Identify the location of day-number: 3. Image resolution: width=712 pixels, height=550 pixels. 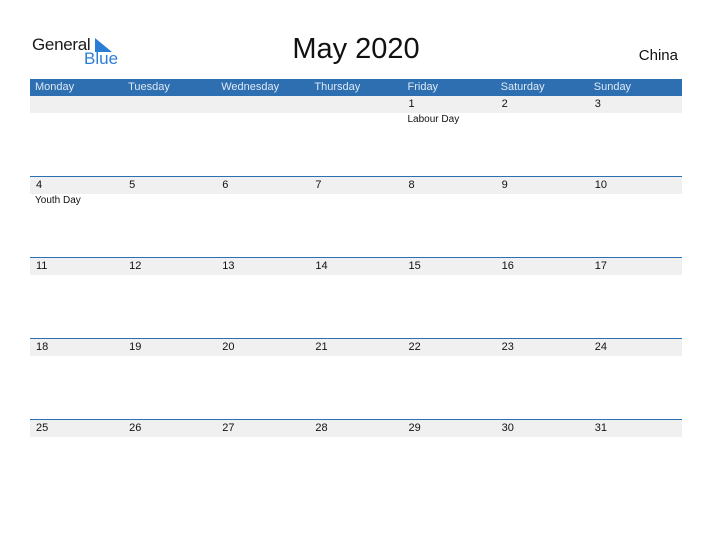
(597, 104).